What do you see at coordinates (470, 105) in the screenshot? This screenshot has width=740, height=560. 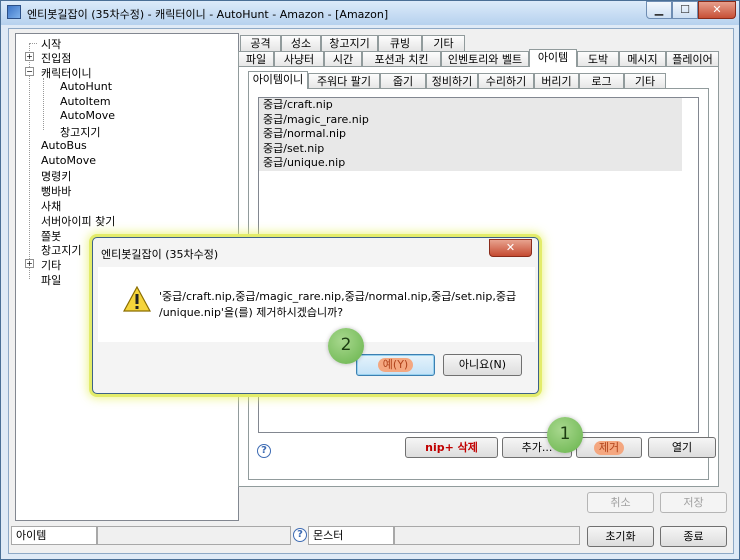 I see `list-item: 중급/craft.nip` at bounding box center [470, 105].